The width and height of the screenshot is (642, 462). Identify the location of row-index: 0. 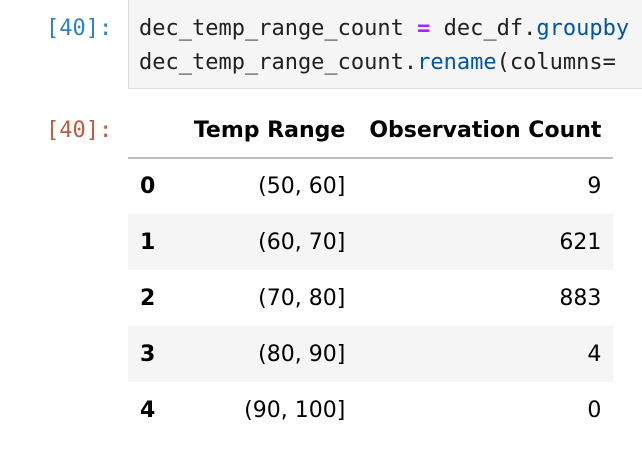
(148, 186).